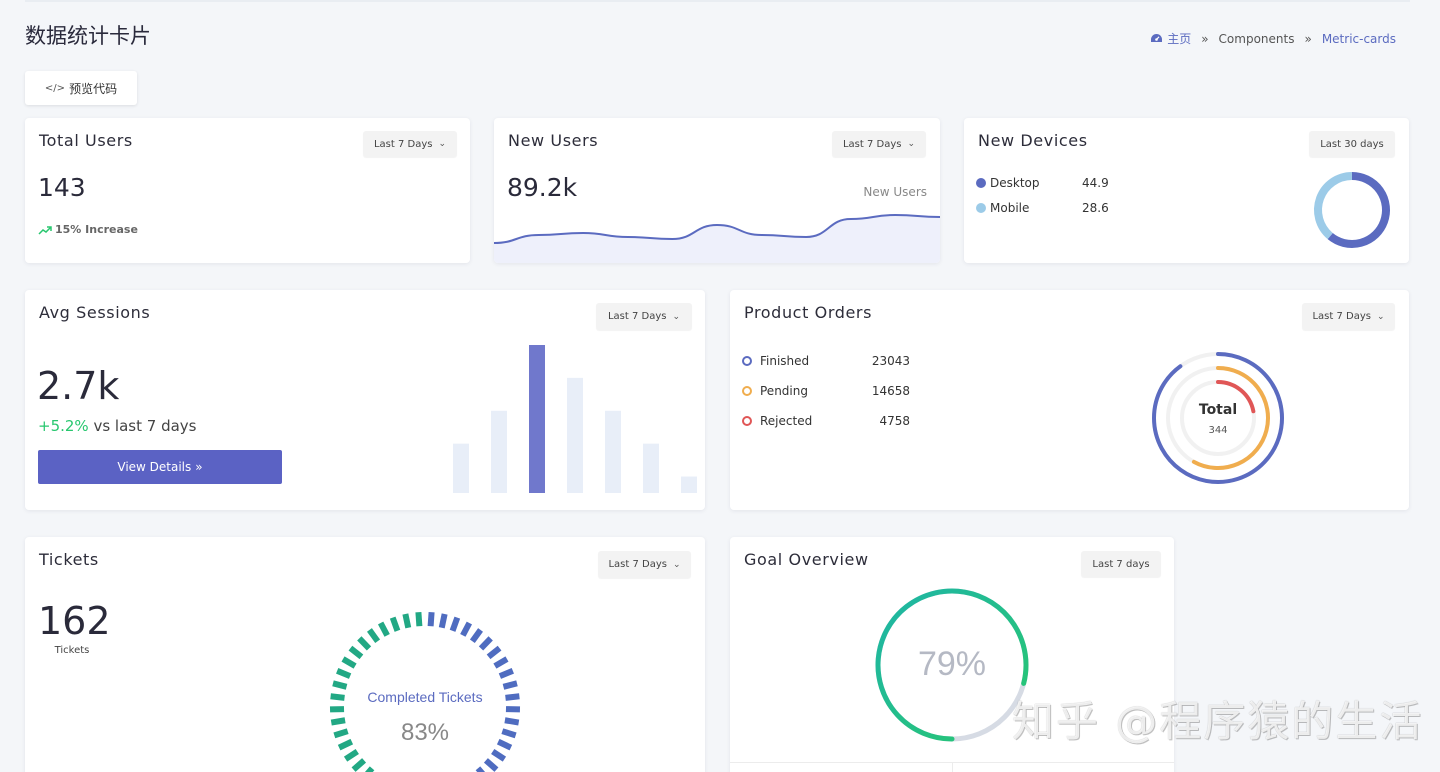 The image size is (1440, 772). I want to click on card-title: Tickets, so click(69, 559).